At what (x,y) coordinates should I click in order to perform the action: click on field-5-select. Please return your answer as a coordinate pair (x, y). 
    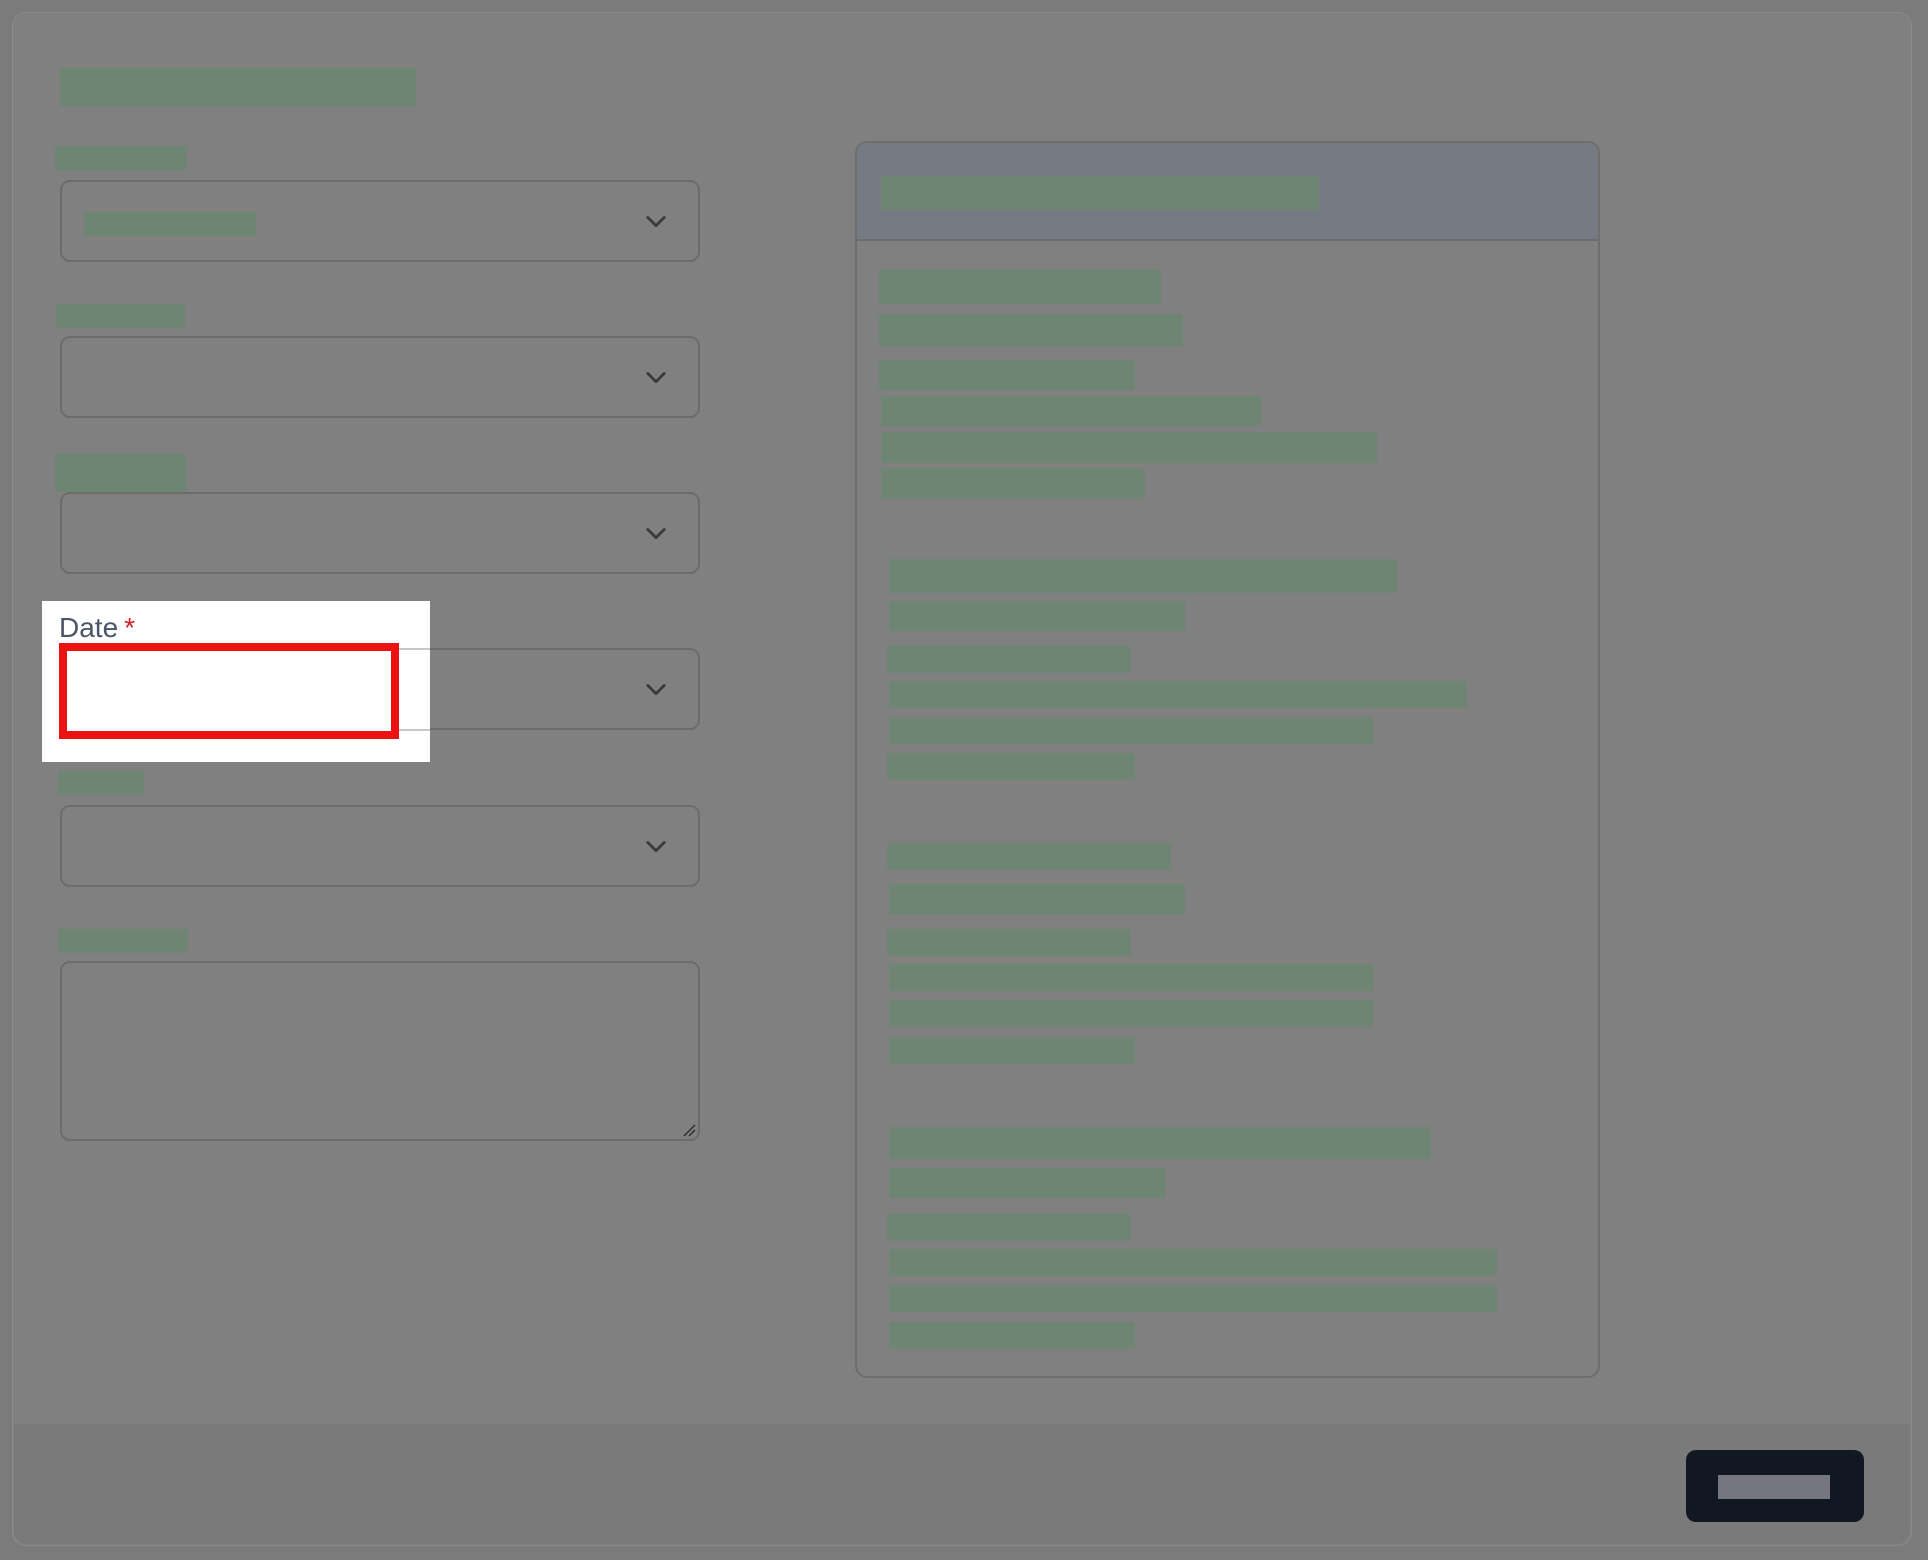
    Looking at the image, I should click on (380, 846).